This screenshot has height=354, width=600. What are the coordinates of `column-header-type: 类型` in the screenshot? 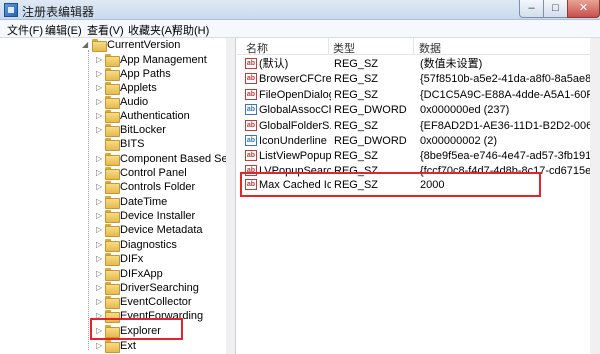 It's located at (344, 48).